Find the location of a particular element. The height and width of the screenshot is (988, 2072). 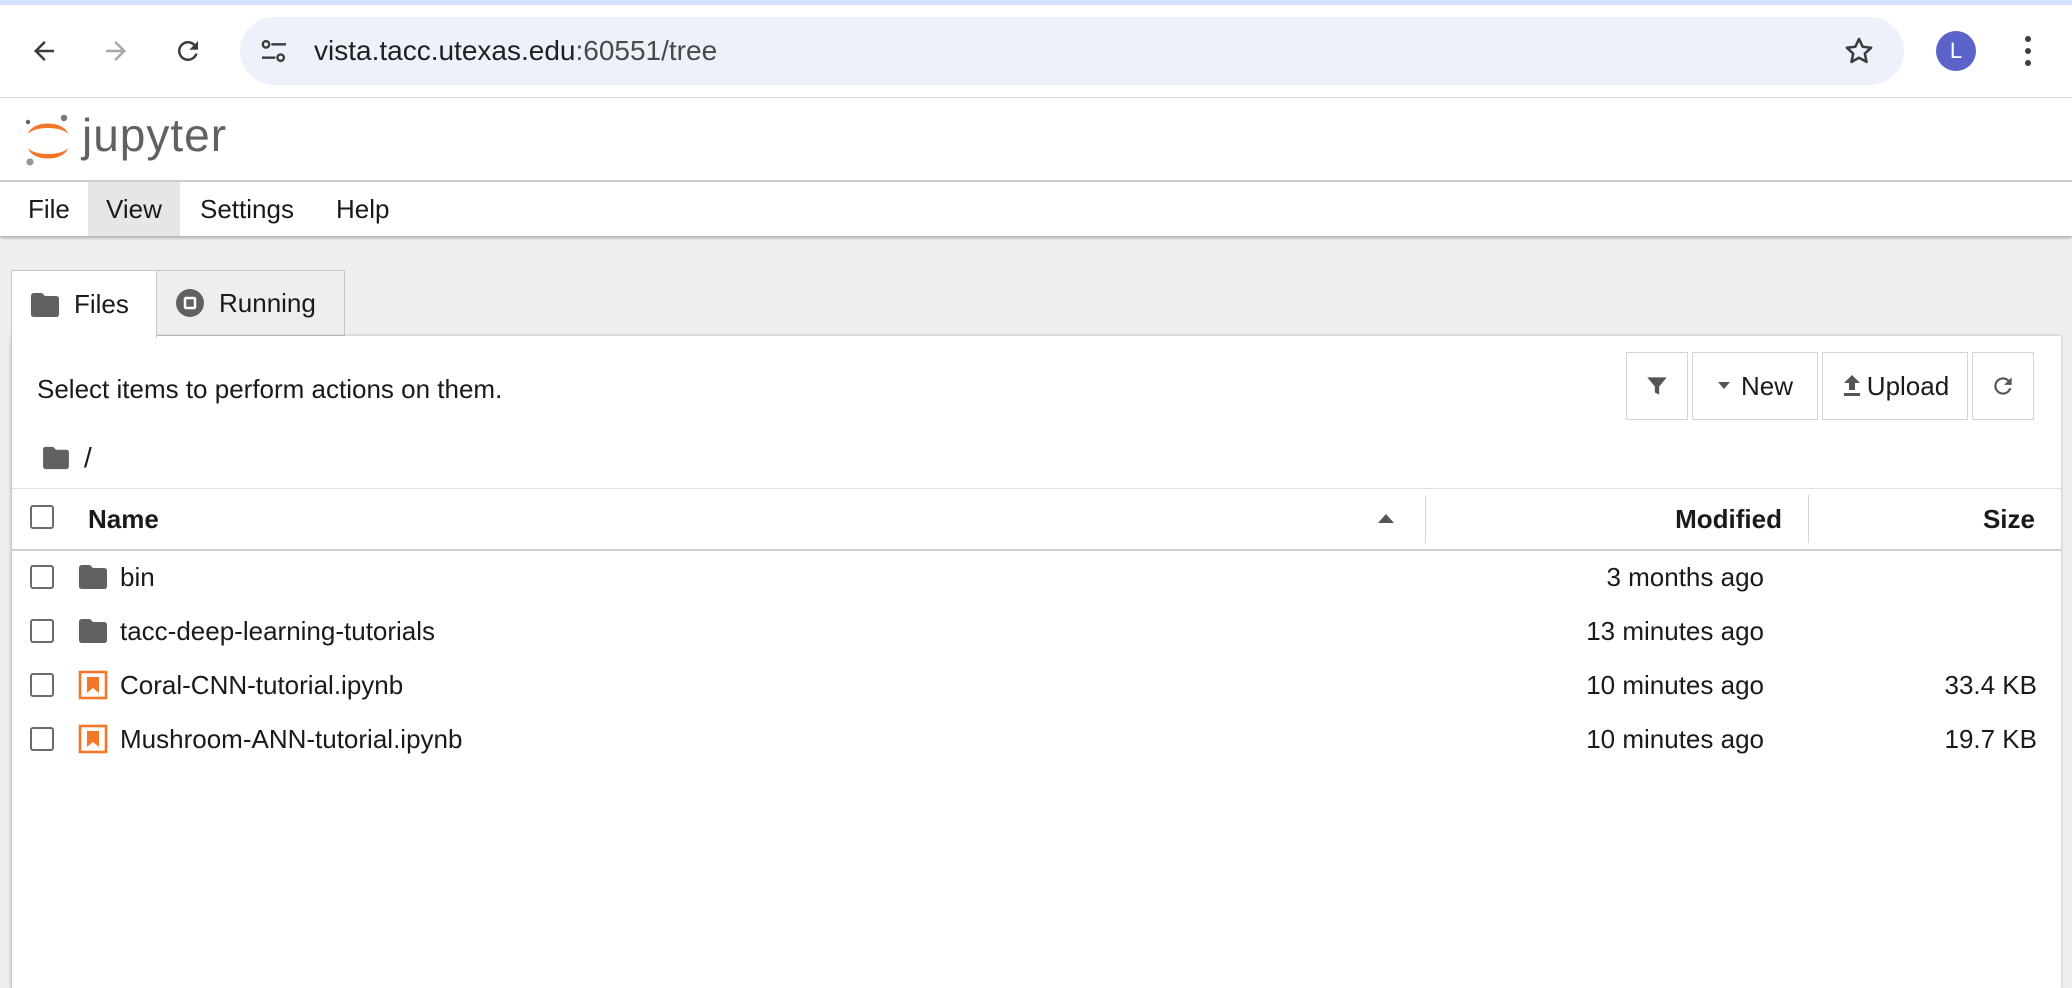

refresh-button is located at coordinates (2003, 386).